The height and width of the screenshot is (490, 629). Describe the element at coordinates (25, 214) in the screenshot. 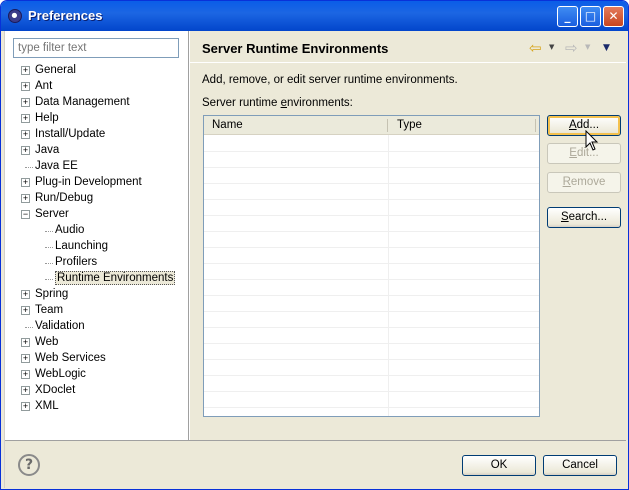

I see `collapse-icon: −` at that location.